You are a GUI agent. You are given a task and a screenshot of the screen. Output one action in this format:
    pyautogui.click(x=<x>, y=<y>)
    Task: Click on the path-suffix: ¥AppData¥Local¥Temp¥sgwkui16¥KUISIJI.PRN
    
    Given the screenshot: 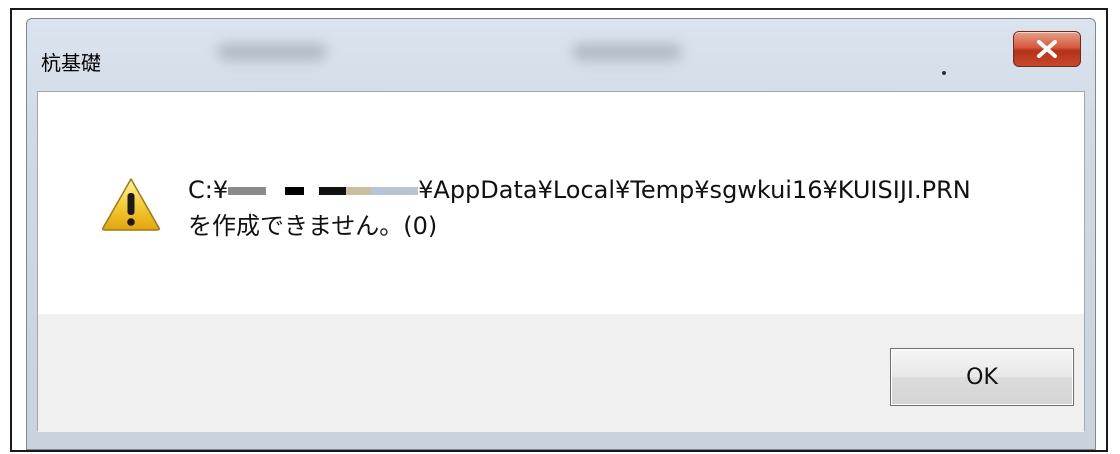 What is the action you would take?
    pyautogui.click(x=694, y=190)
    